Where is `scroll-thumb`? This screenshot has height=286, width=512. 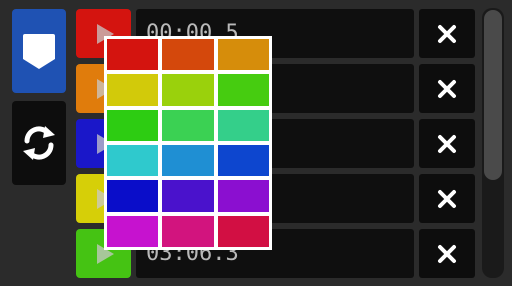 scroll-thumb is located at coordinates (493, 95).